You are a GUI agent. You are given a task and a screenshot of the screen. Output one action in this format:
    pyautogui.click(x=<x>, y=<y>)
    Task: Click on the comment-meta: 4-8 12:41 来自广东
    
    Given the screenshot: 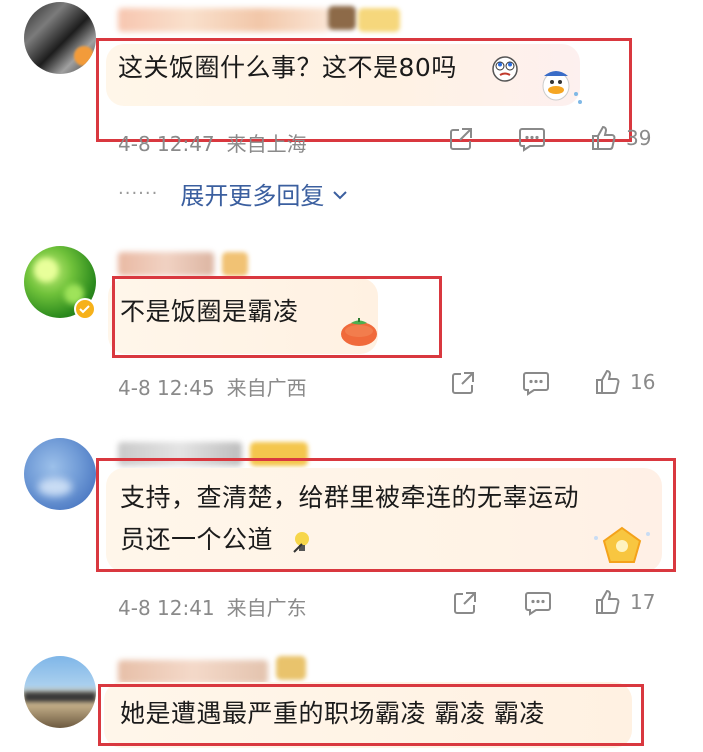 What is the action you would take?
    pyautogui.click(x=212, y=606)
    